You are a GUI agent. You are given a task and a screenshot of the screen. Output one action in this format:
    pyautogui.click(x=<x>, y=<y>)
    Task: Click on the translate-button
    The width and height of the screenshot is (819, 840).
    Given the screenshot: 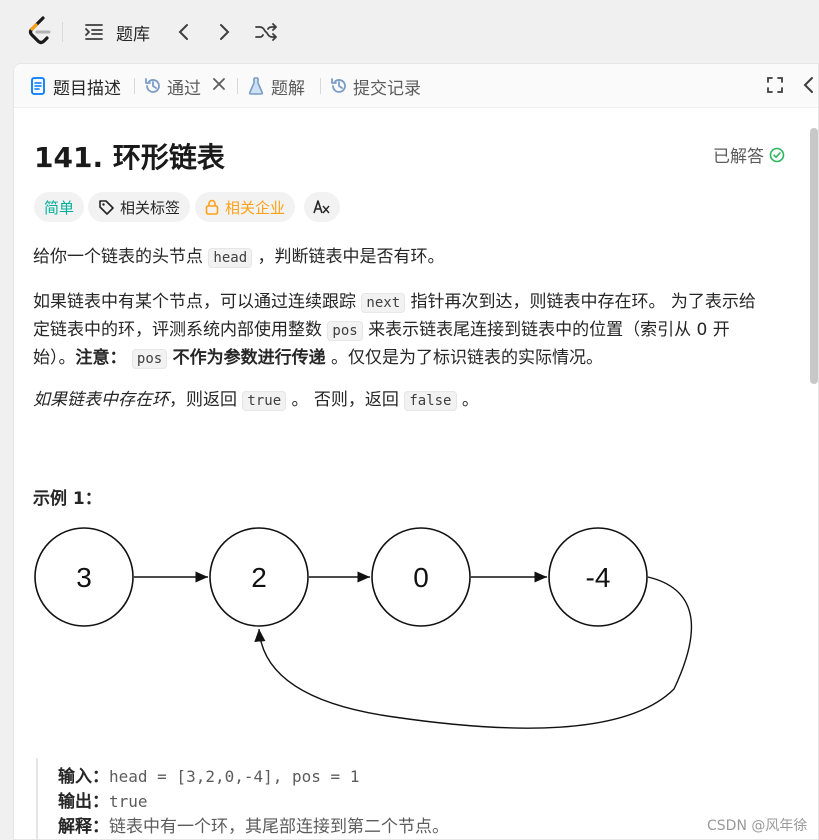 What is the action you would take?
    pyautogui.click(x=322, y=207)
    